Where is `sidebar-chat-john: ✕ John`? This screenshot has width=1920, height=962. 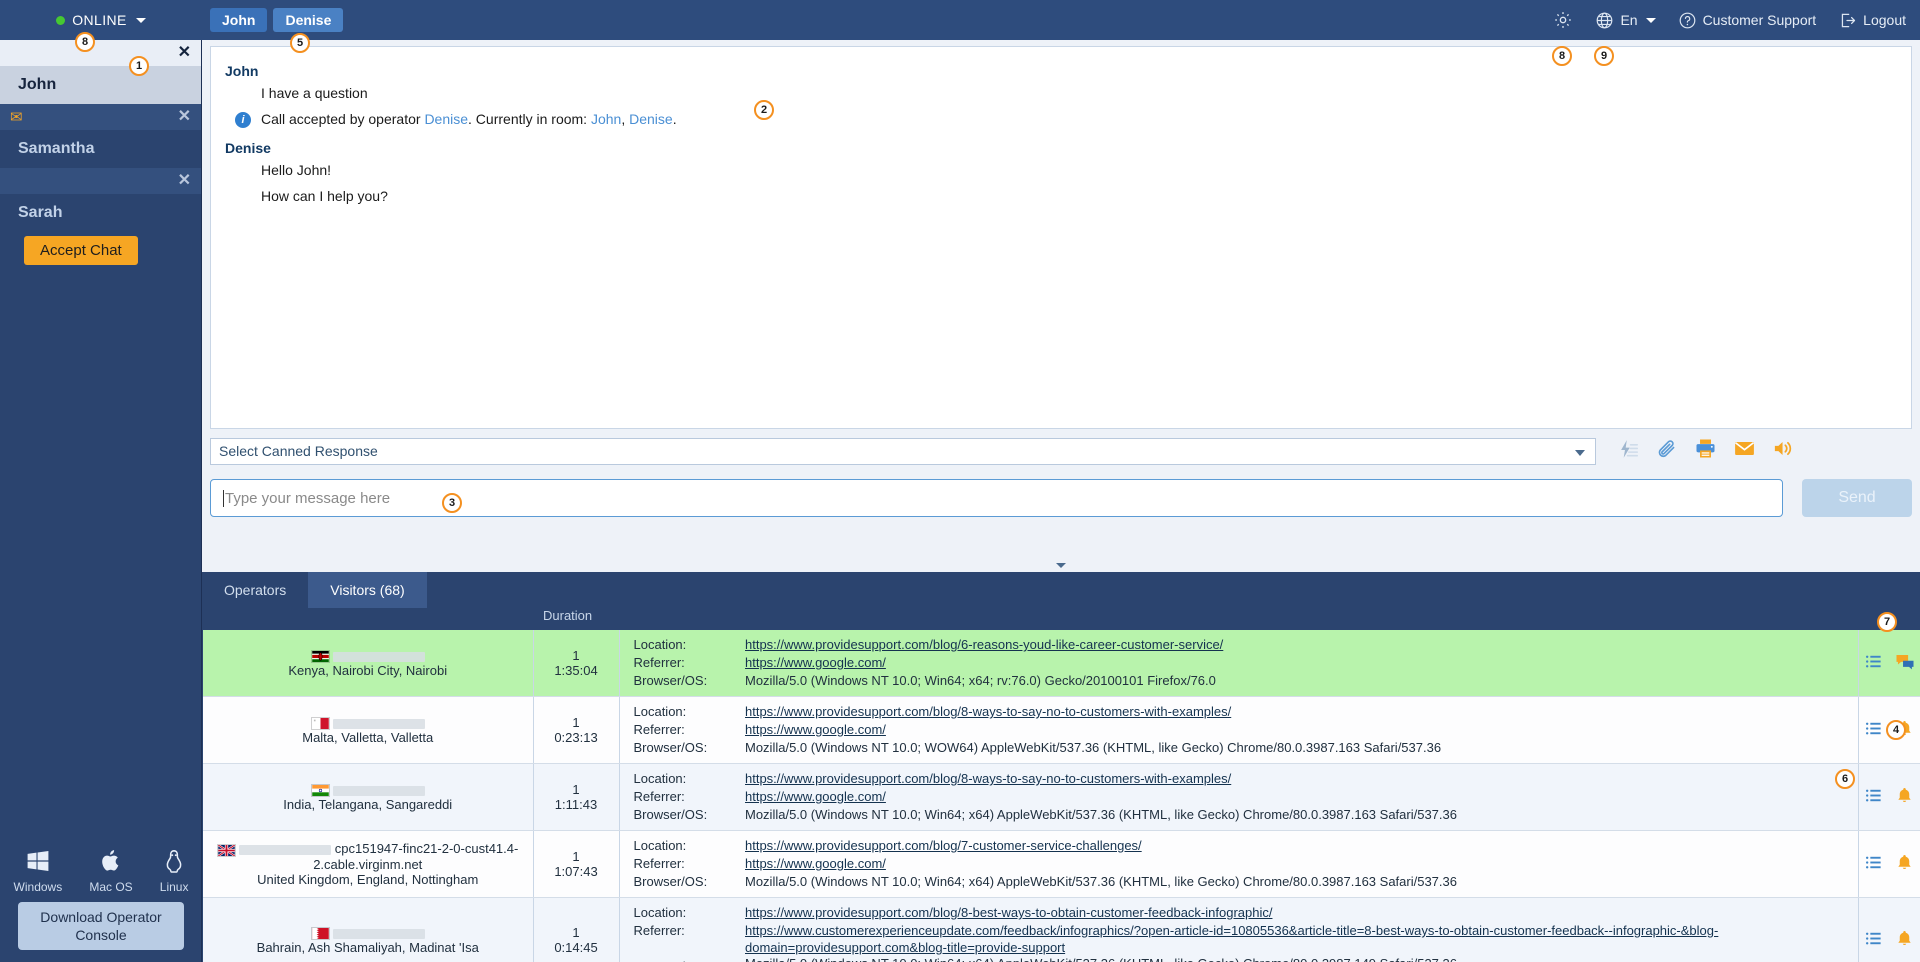 sidebar-chat-john: ✕ John is located at coordinates (100, 72).